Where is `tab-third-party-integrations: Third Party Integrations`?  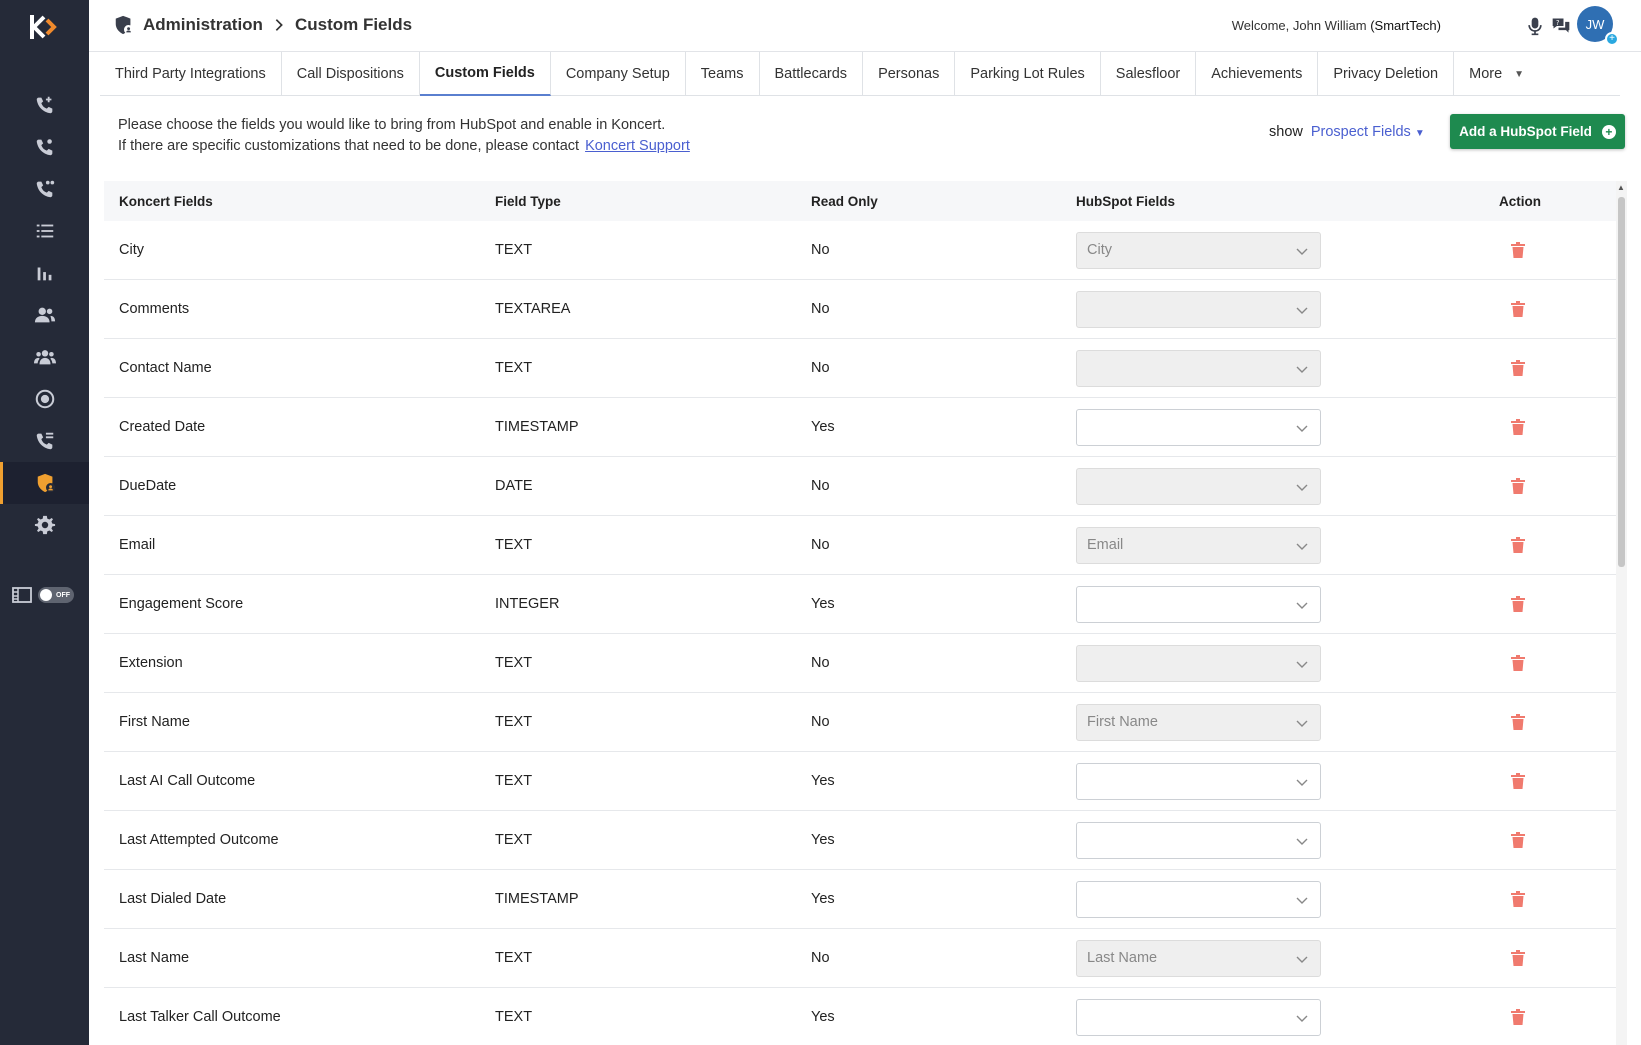 tab-third-party-integrations: Third Party Integrations is located at coordinates (191, 74).